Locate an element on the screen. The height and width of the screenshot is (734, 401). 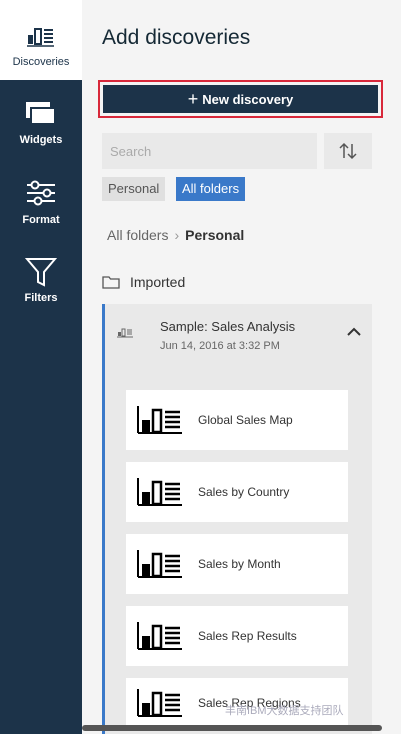
breadcrumb-current: Personal is located at coordinates (215, 235).